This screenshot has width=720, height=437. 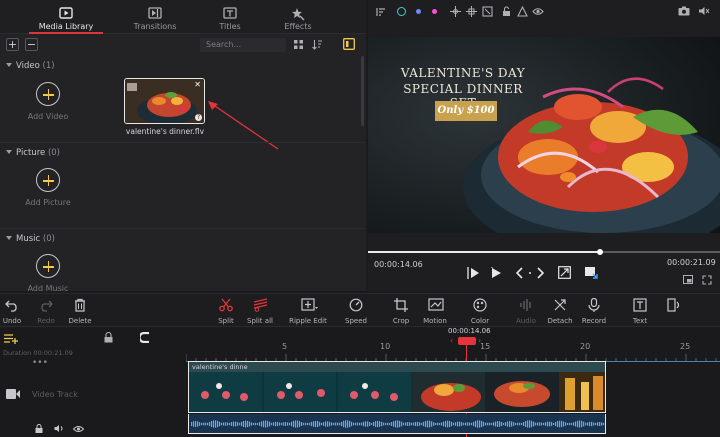 What do you see at coordinates (317, 44) in the screenshot?
I see `sort-icon` at bounding box center [317, 44].